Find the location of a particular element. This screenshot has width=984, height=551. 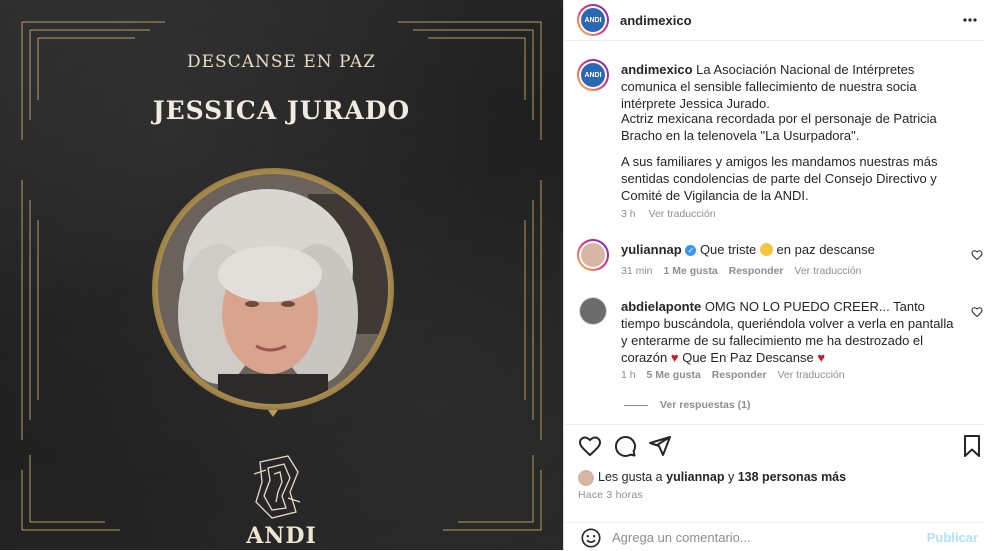

view-replies-button: Ver respuestas (1) is located at coordinates (705, 405).